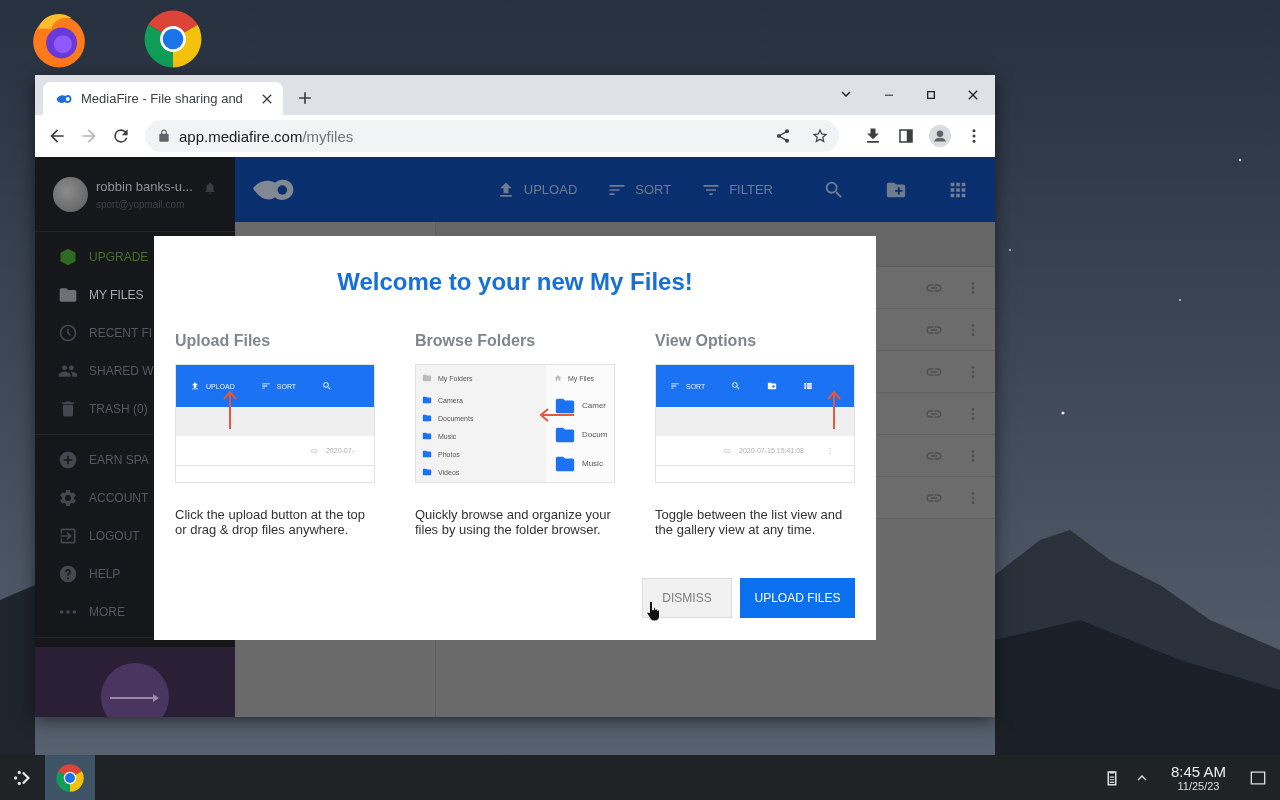 The height and width of the screenshot is (800, 1280). I want to click on folder-name: Camer, so click(594, 405).